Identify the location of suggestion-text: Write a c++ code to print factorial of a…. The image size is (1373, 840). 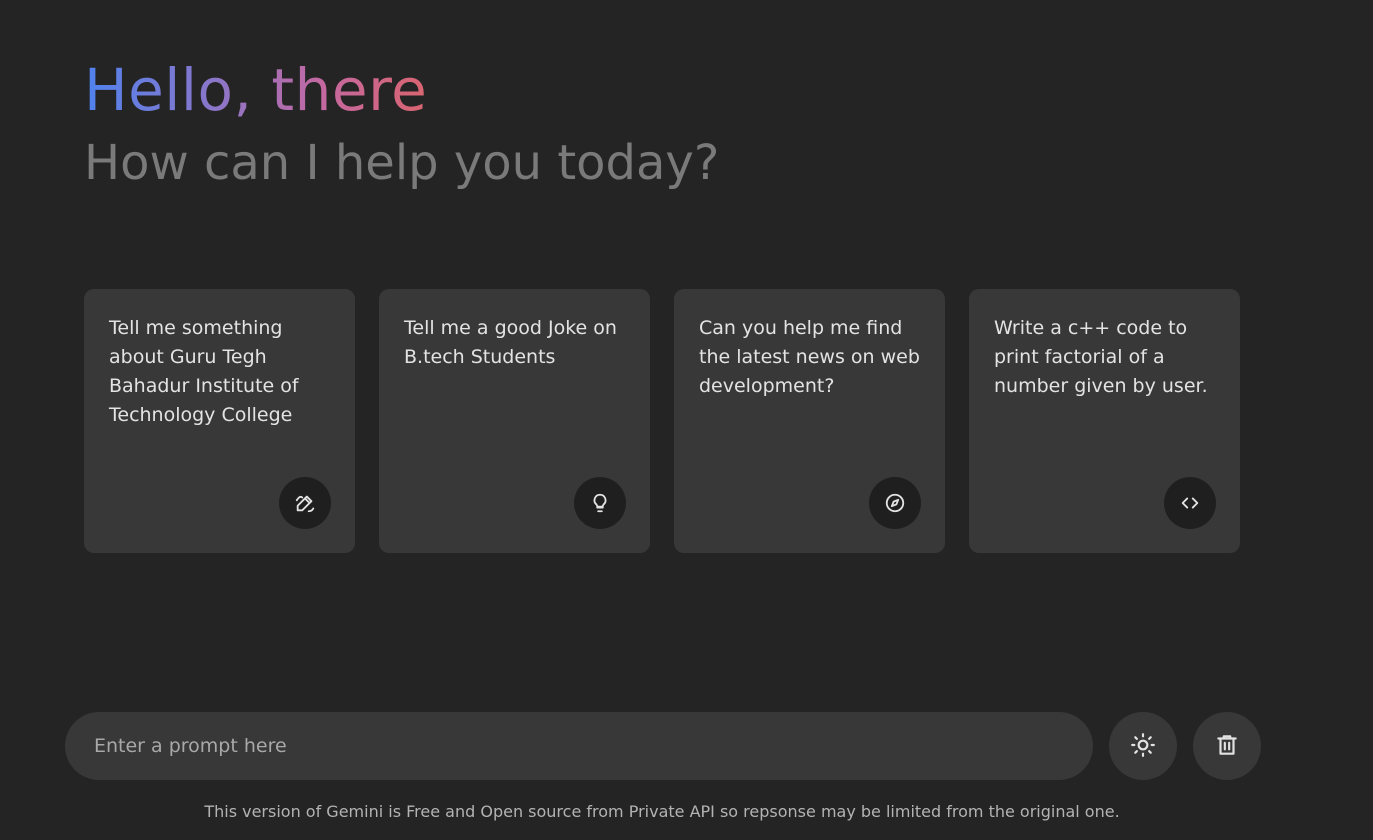
(1101, 357).